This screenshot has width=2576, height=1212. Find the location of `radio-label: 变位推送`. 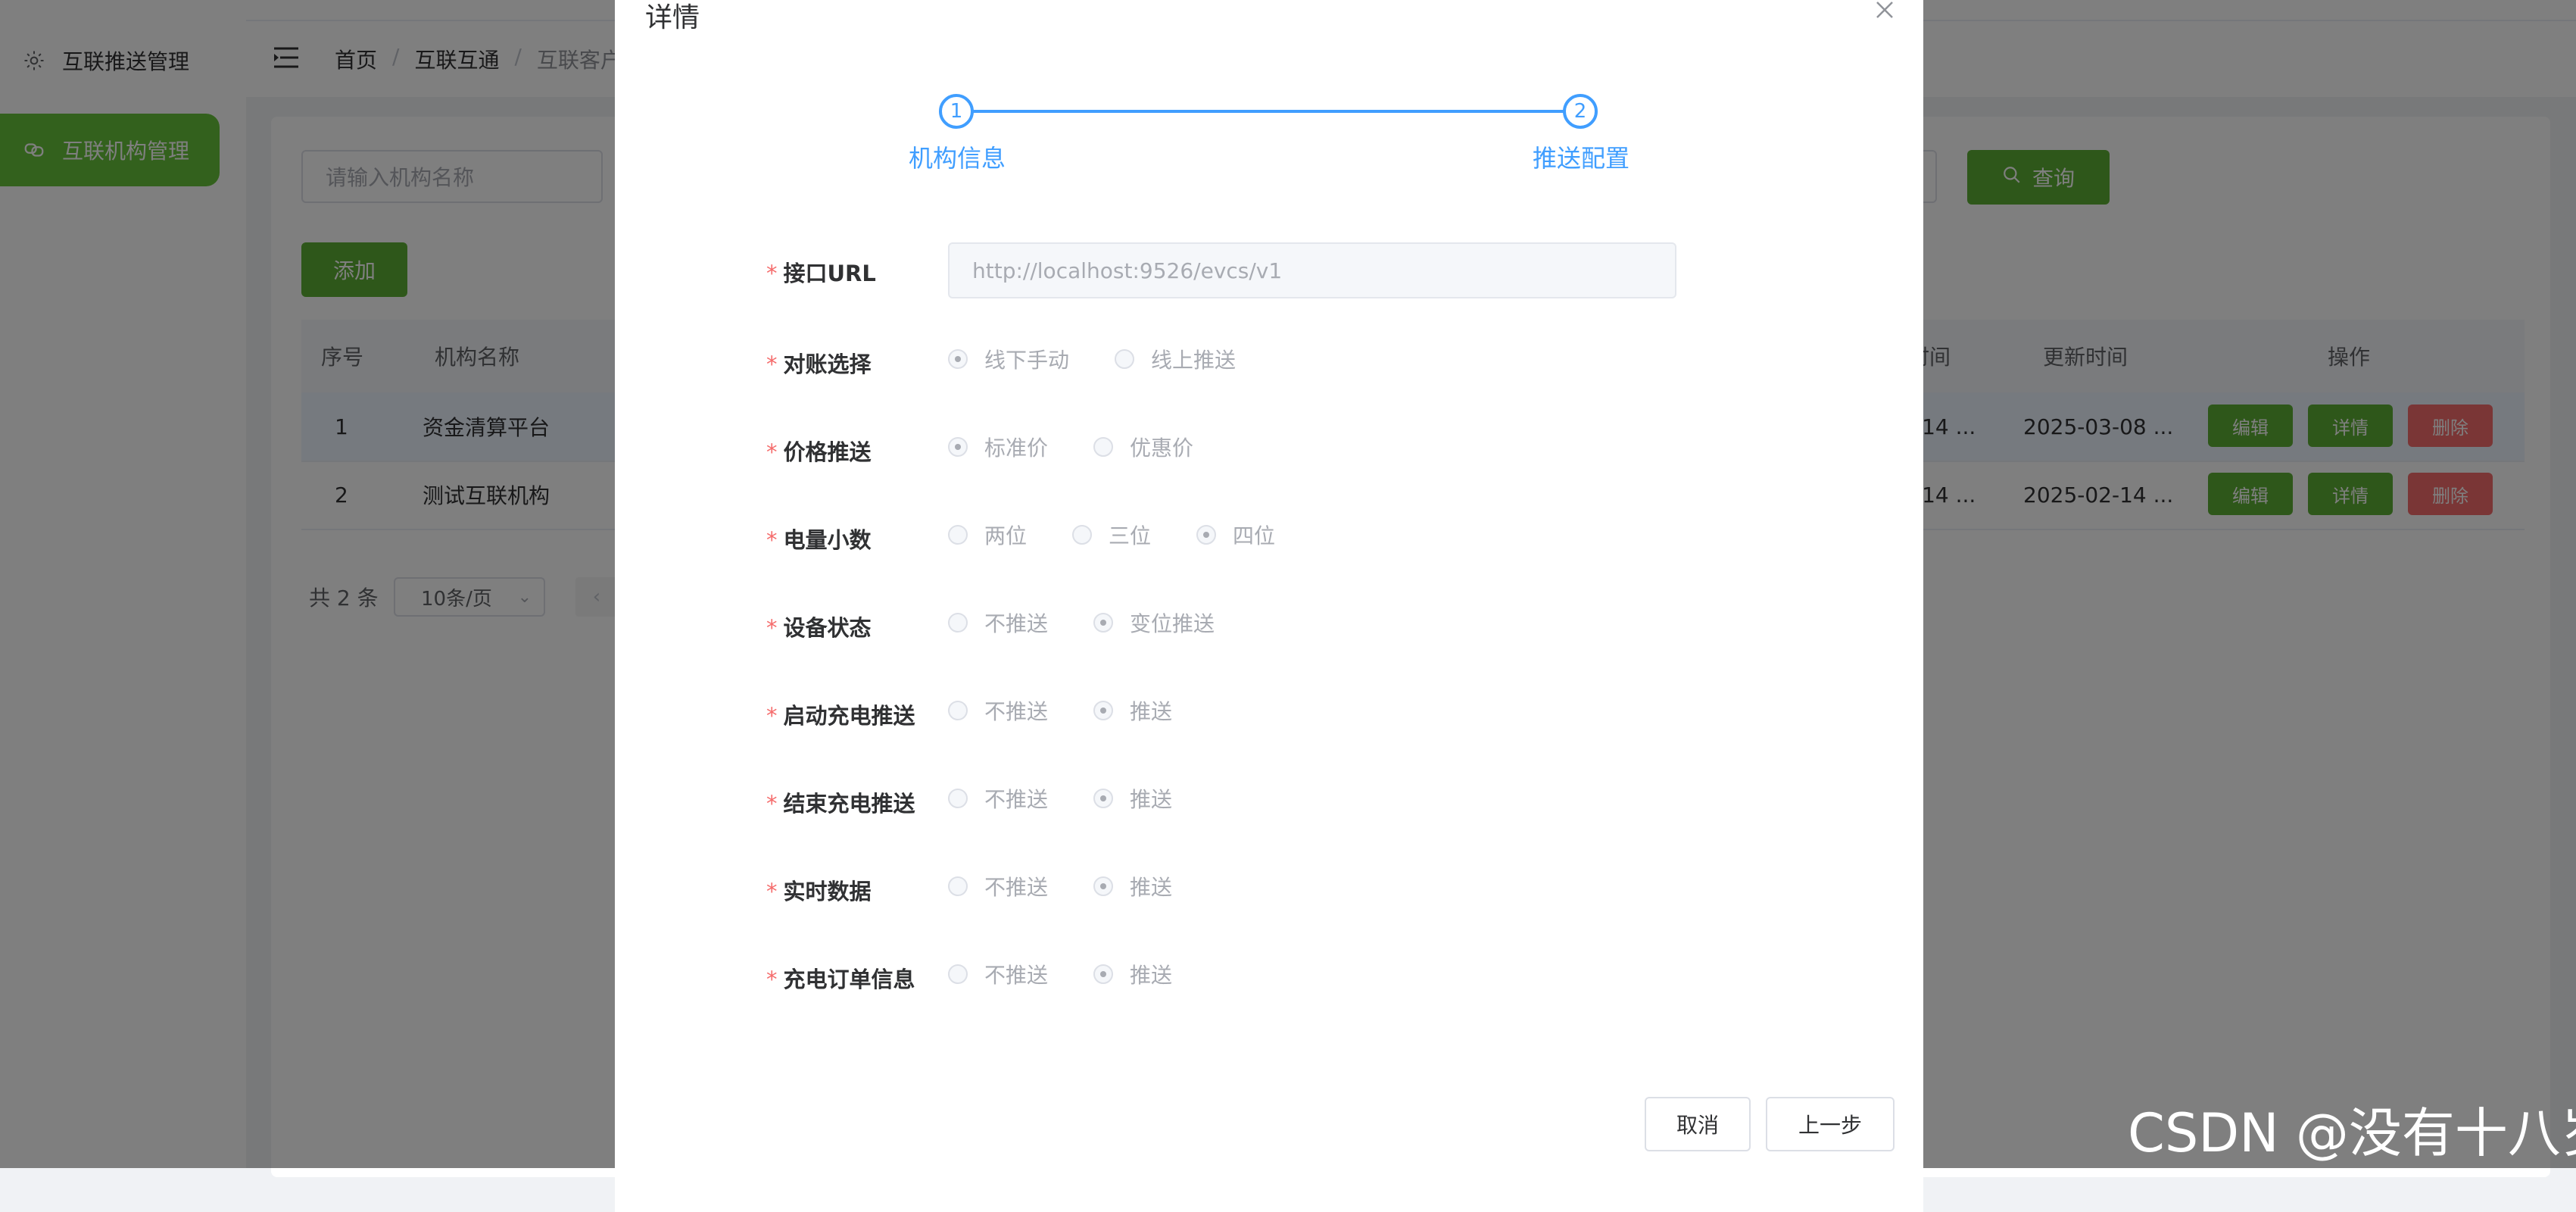

radio-label: 变位推送 is located at coordinates (1172, 623).